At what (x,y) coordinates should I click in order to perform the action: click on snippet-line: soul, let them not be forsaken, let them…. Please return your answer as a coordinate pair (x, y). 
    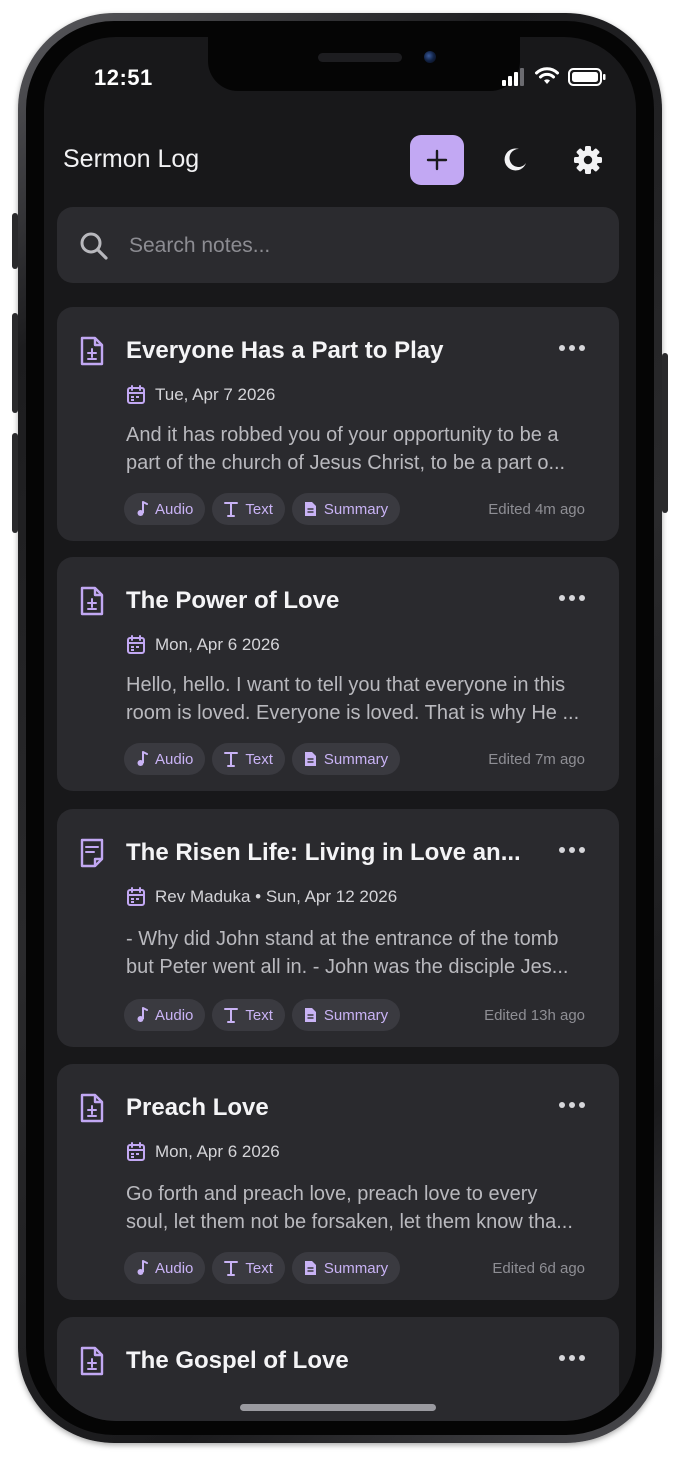
    Looking at the image, I should click on (349, 1222).